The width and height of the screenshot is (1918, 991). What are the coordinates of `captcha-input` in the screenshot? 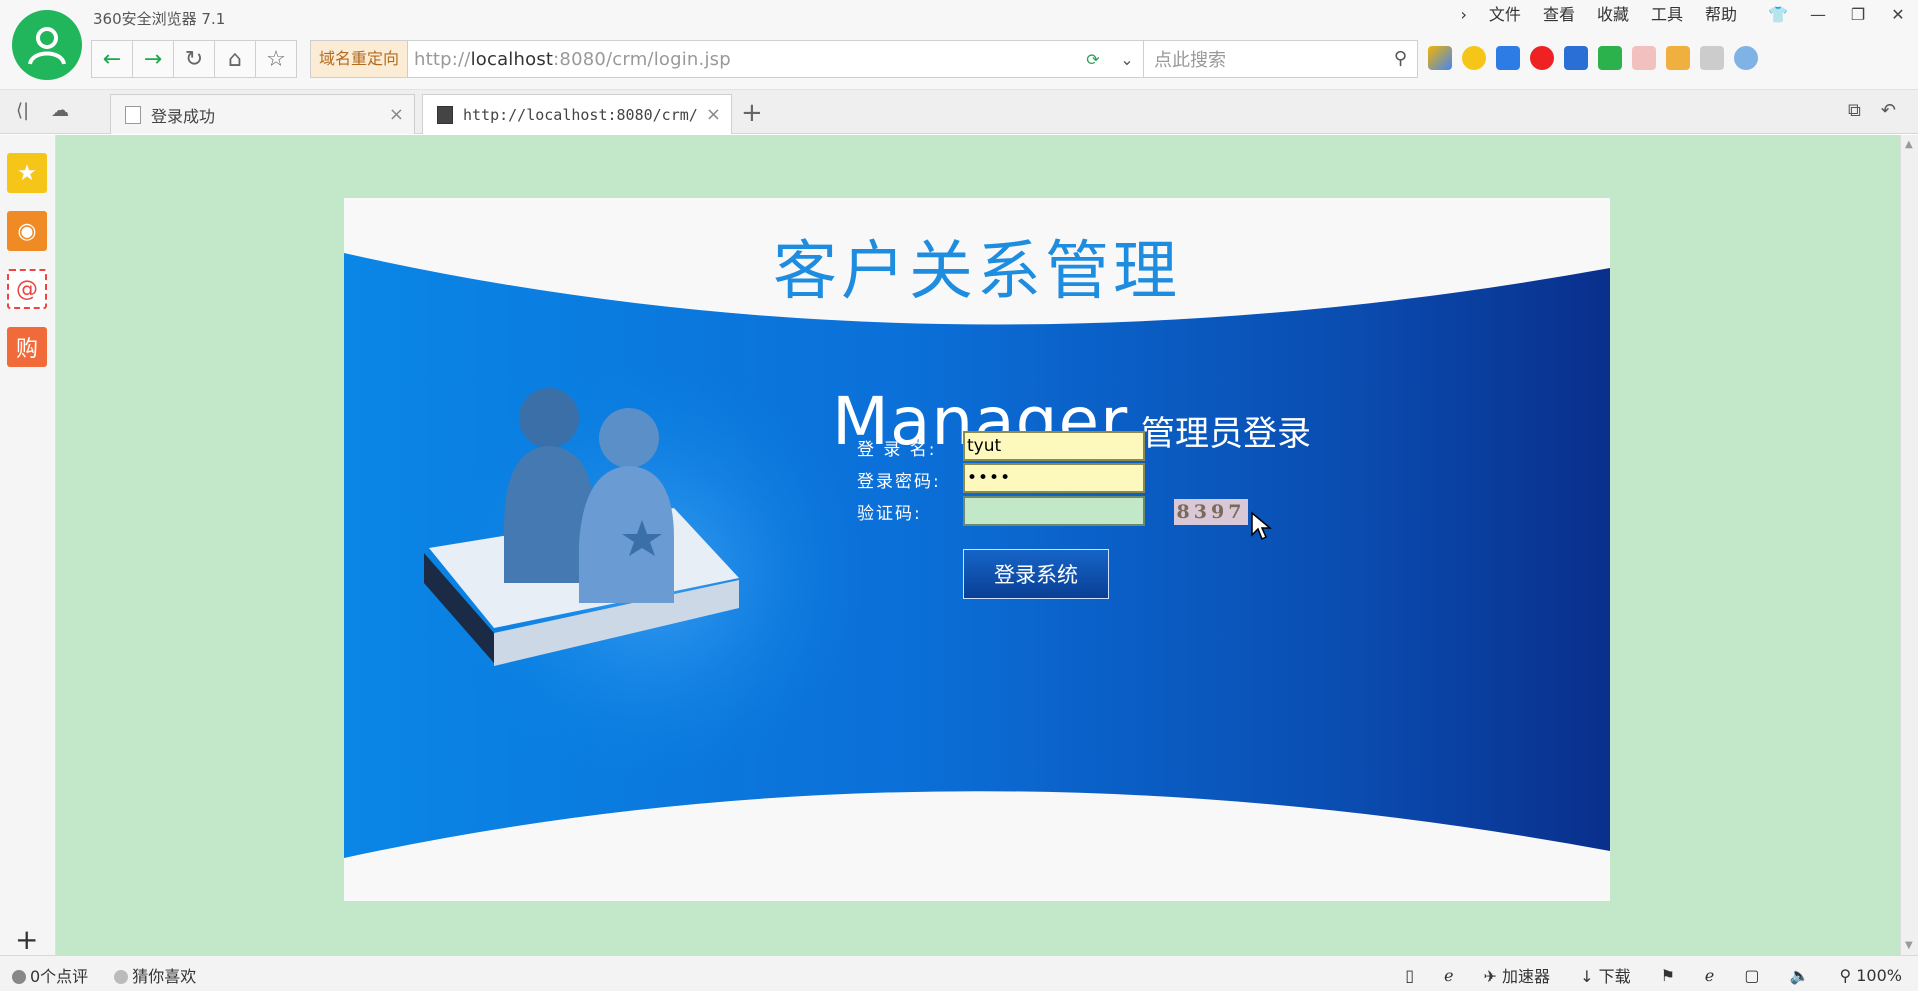 It's located at (1054, 511).